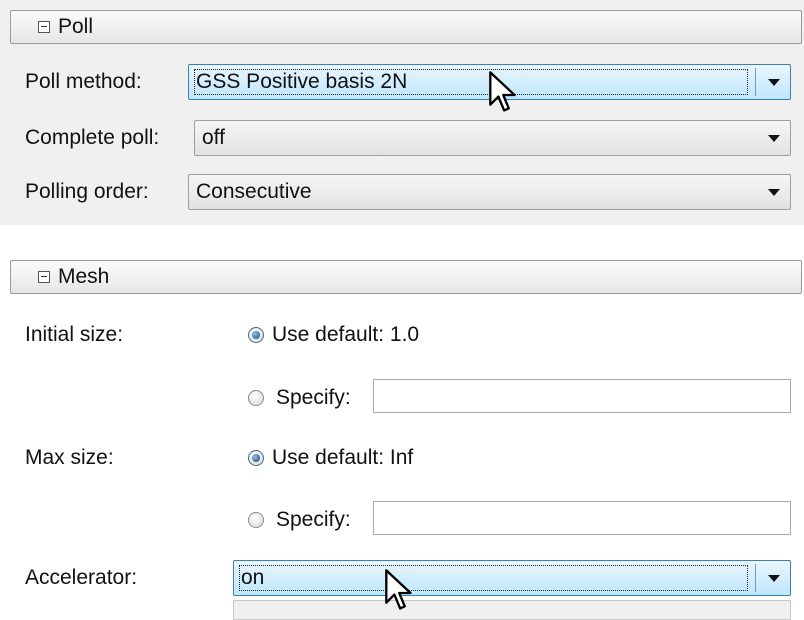 The width and height of the screenshot is (804, 620). I want to click on initial-size-specify-input, so click(582, 396).